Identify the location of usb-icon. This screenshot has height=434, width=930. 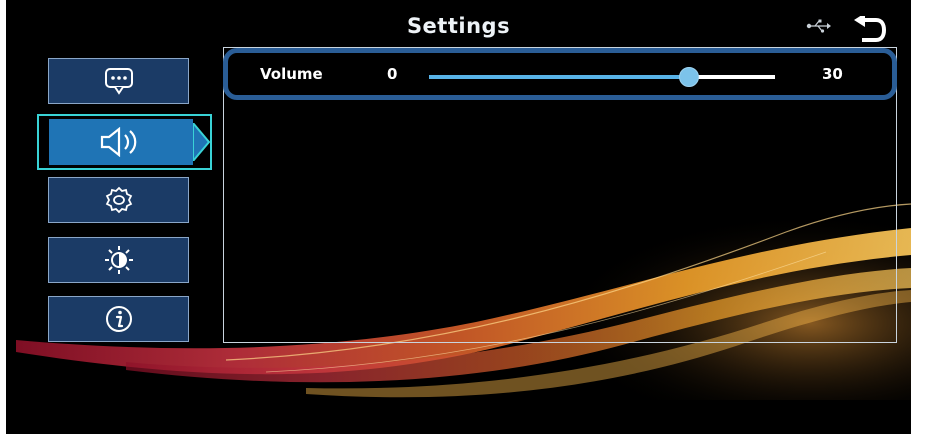
(818, 26).